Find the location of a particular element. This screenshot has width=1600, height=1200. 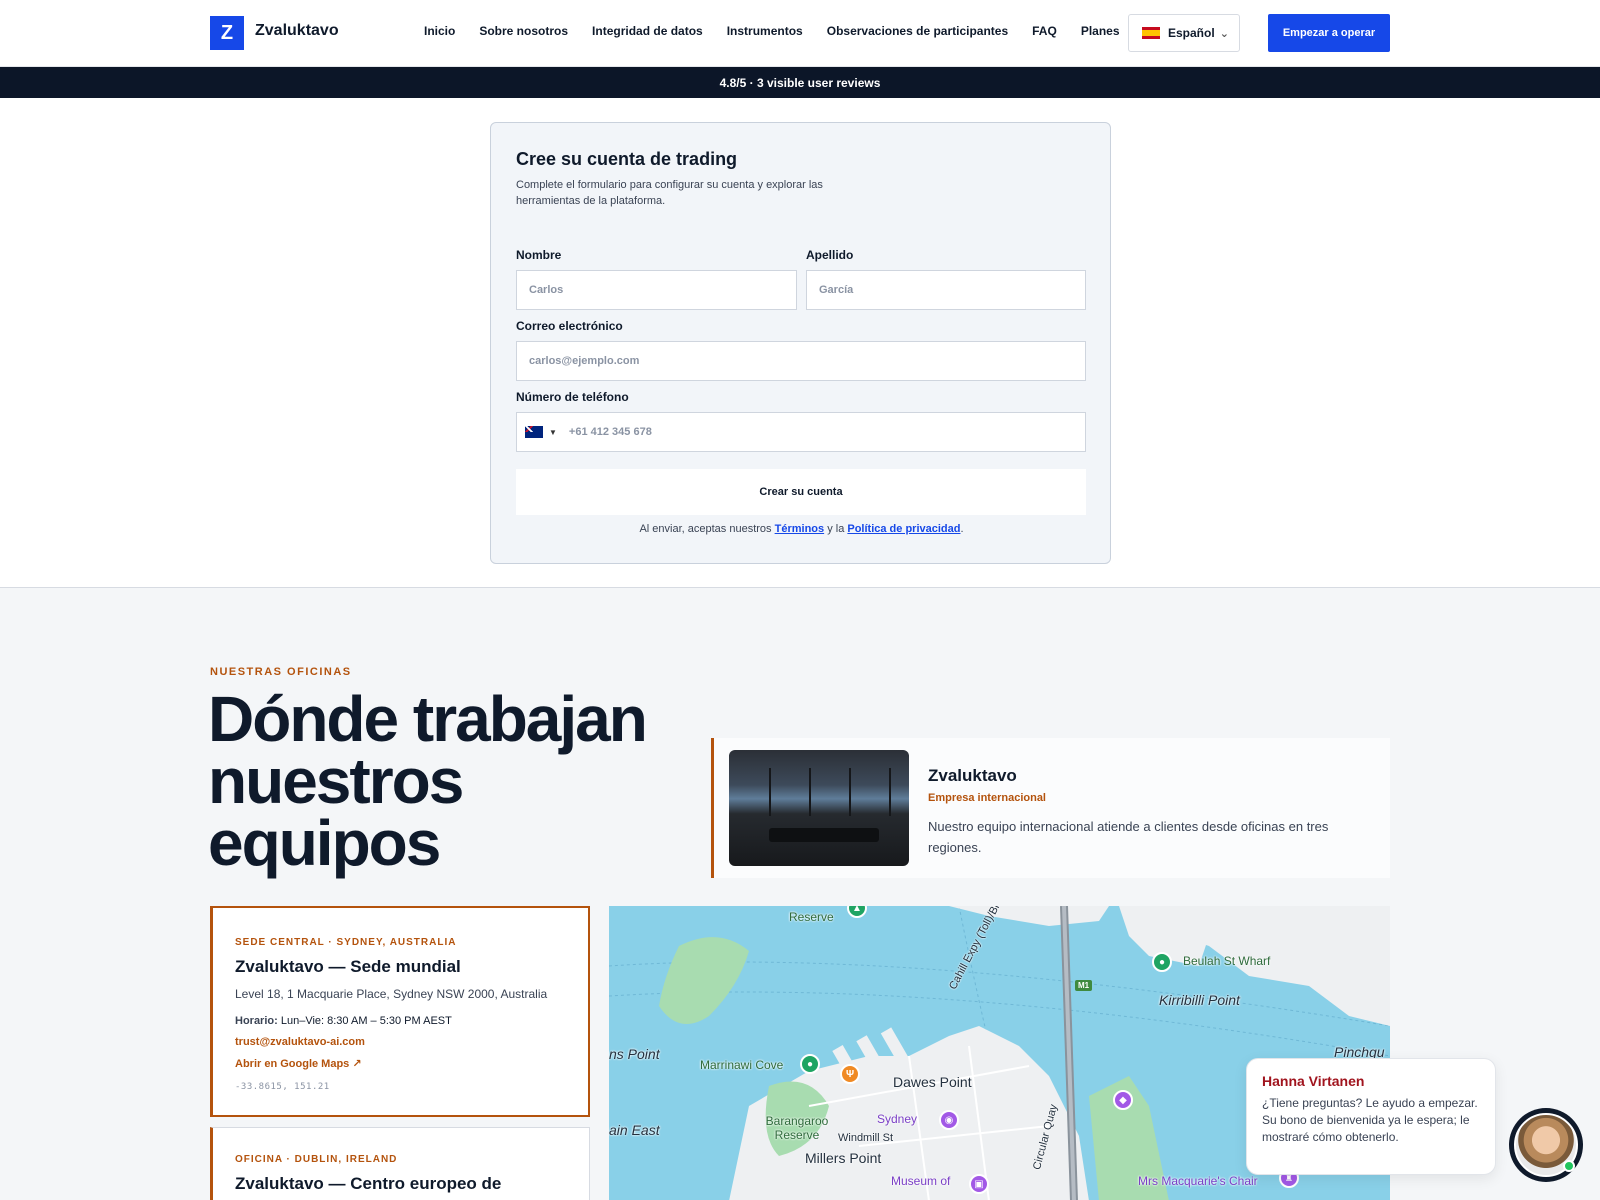

nav-link-sobre-nosotros: Sobre nosotros is located at coordinates (523, 31).